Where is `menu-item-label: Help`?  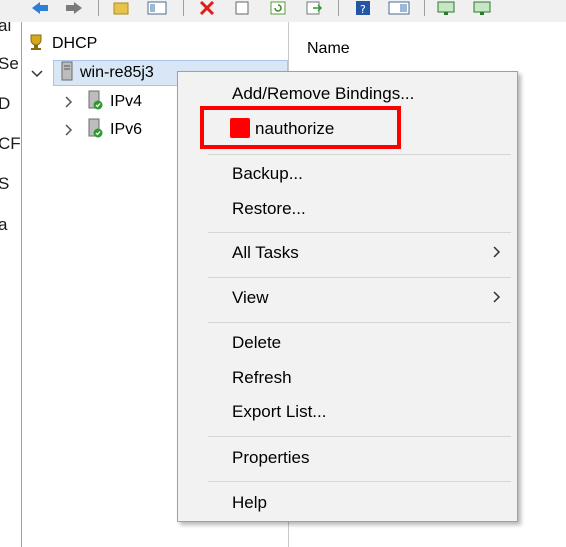
menu-item-label: Help is located at coordinates (249, 502).